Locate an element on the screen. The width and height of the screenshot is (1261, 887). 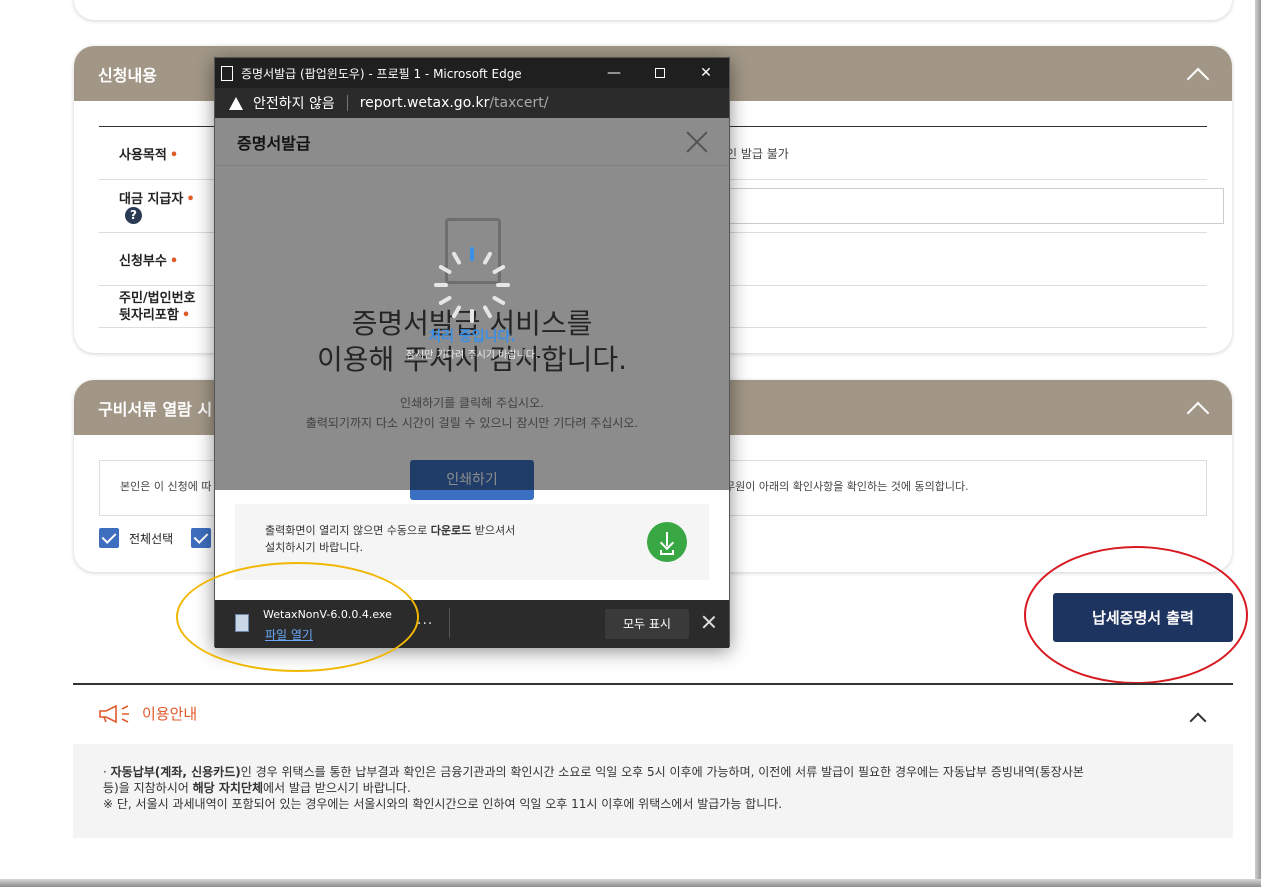
purpose-note: 인 발급 불가 is located at coordinates (757, 153).